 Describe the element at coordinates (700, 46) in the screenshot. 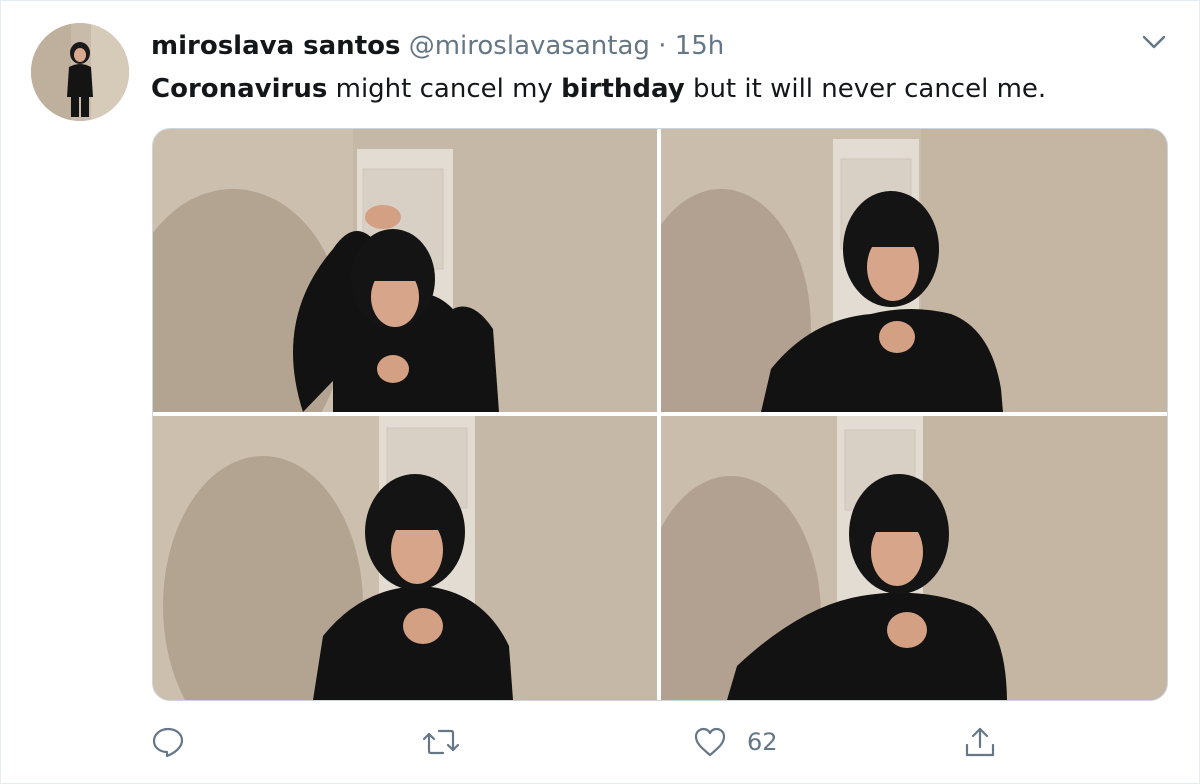

I see `timestamp: 15h` at that location.